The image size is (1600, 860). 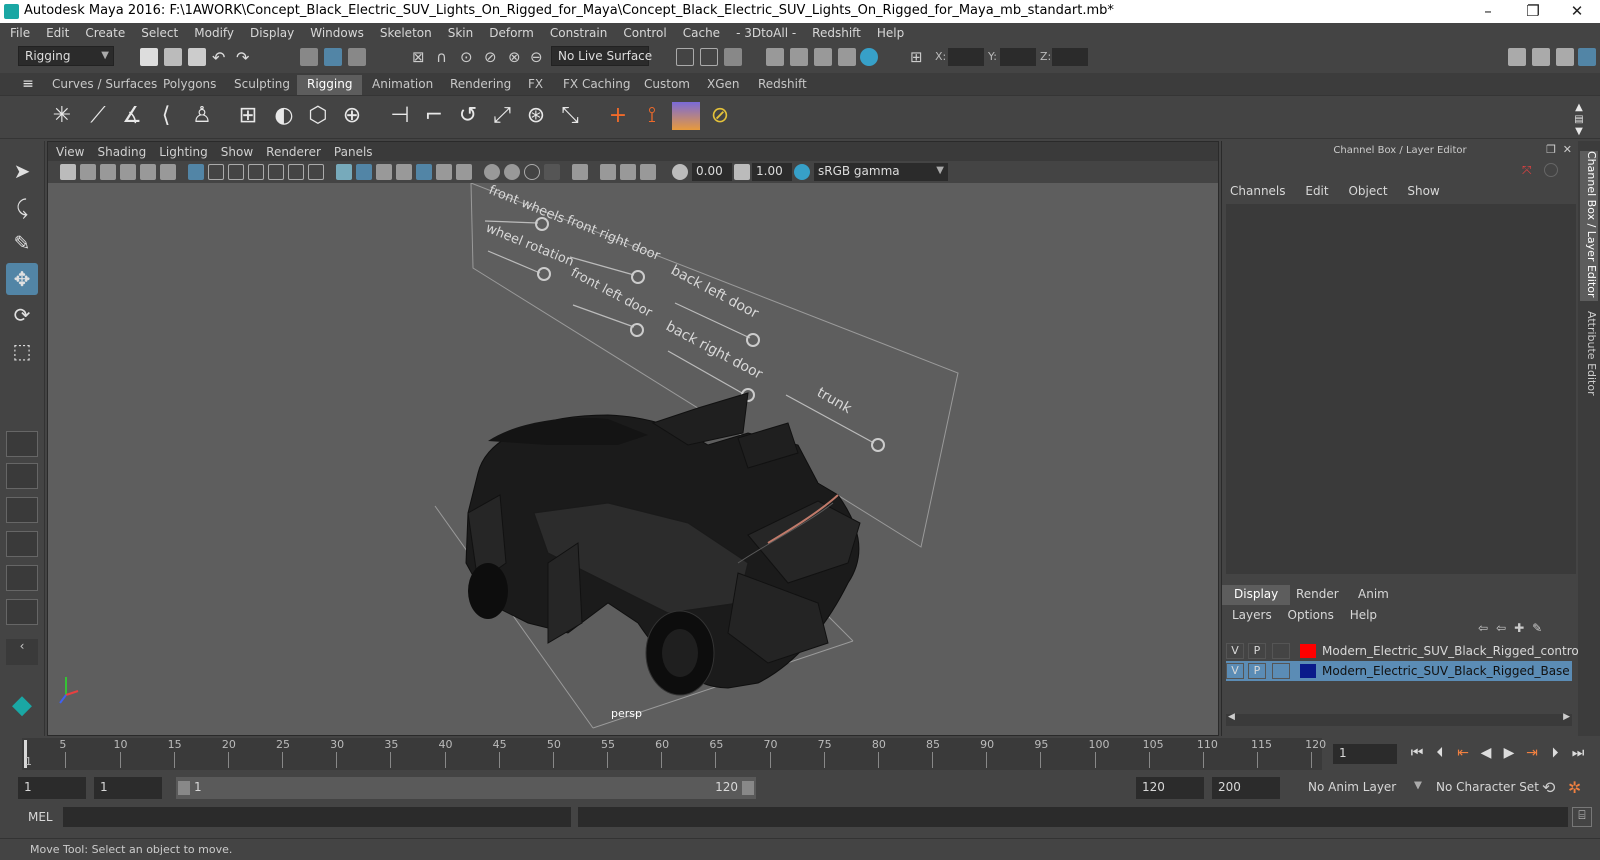 I want to click on auto-key-icon: ⟲, so click(x=1548, y=787).